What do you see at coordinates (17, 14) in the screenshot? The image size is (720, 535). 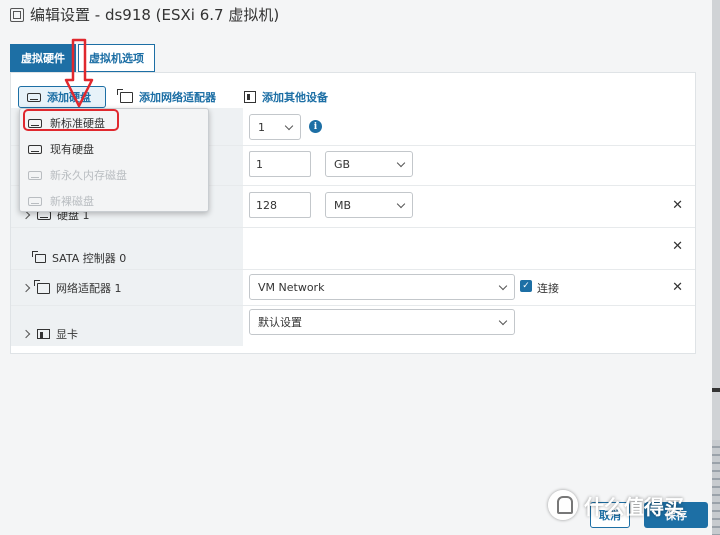 I see `vm-icon` at bounding box center [17, 14].